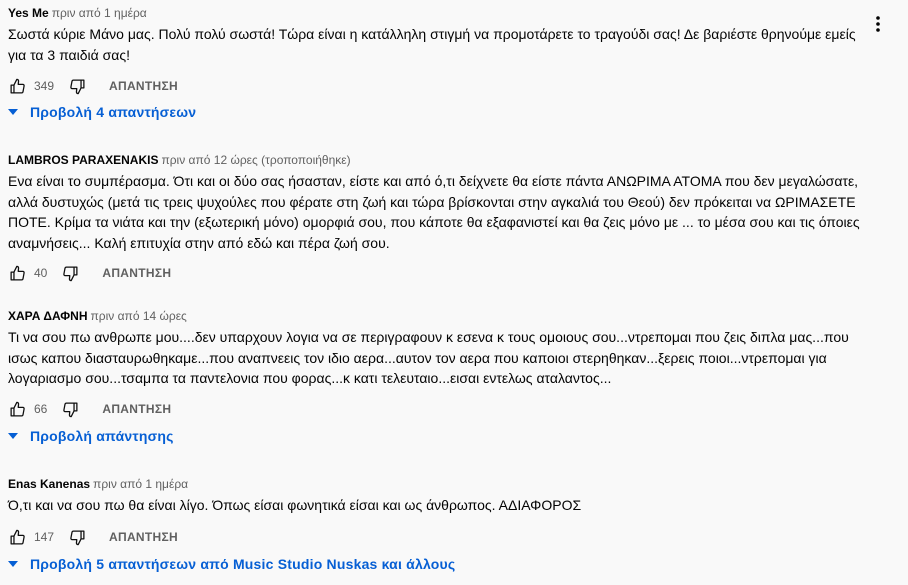 This screenshot has height=585, width=908. I want to click on view-replies-button: Προβολή 4 απαντήσεων, so click(102, 112).